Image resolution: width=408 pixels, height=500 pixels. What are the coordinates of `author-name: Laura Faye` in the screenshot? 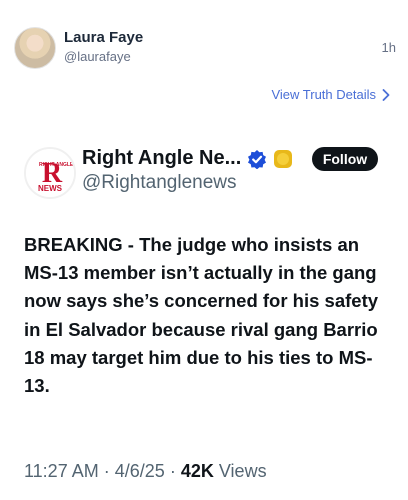 It's located at (103, 37).